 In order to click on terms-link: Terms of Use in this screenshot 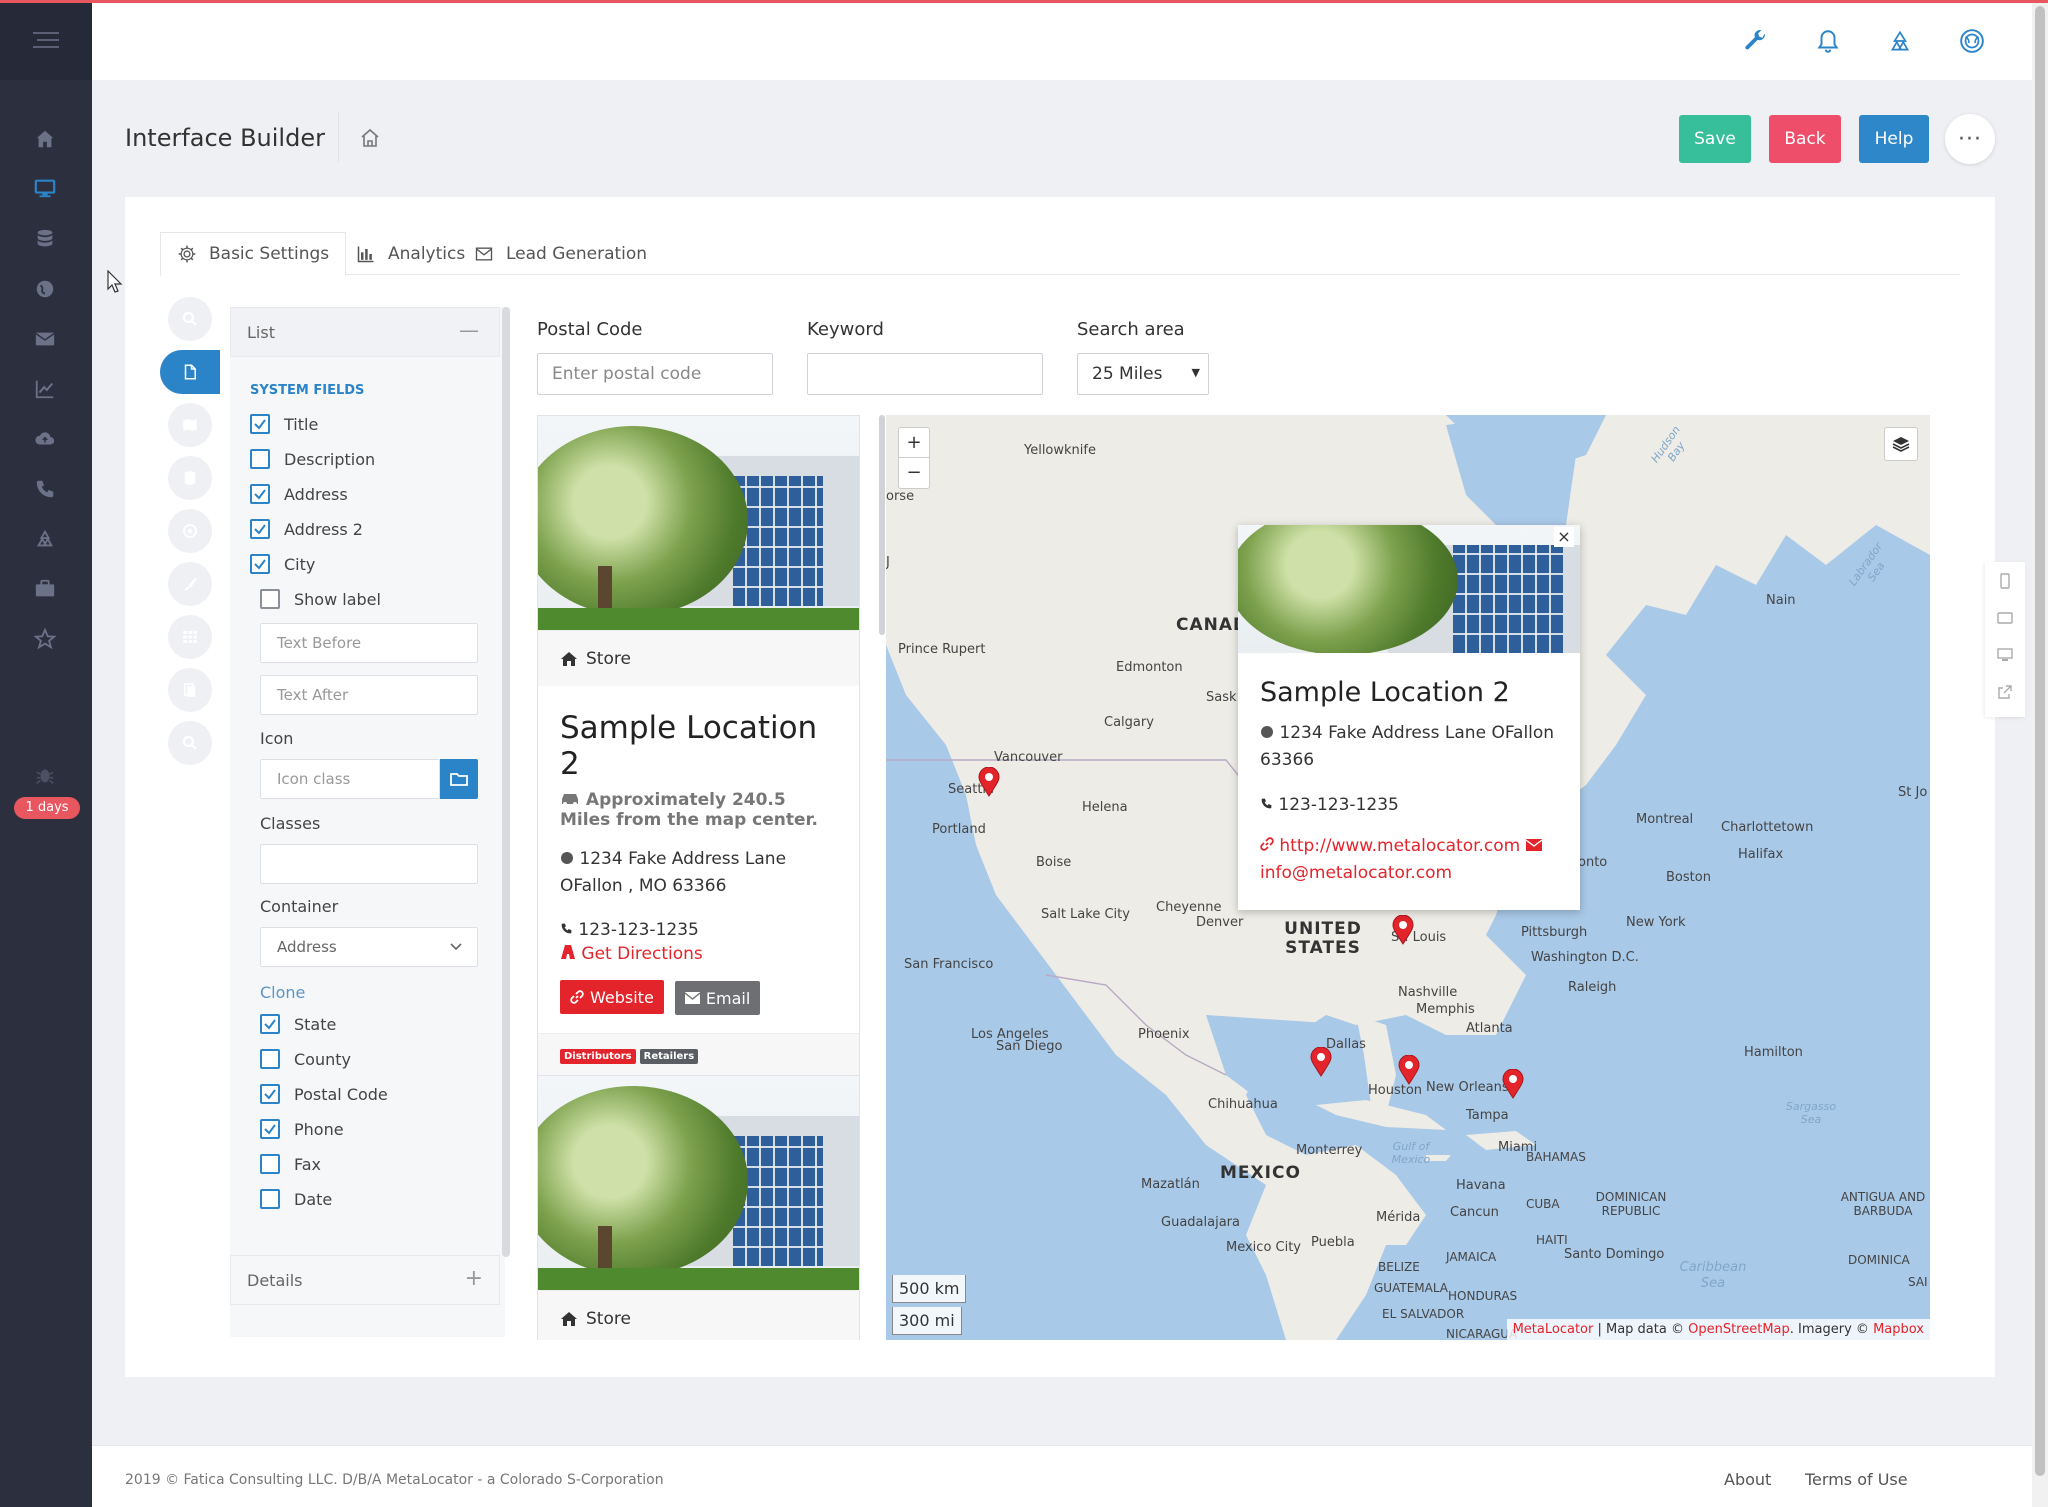, I will do `click(1856, 1479)`.